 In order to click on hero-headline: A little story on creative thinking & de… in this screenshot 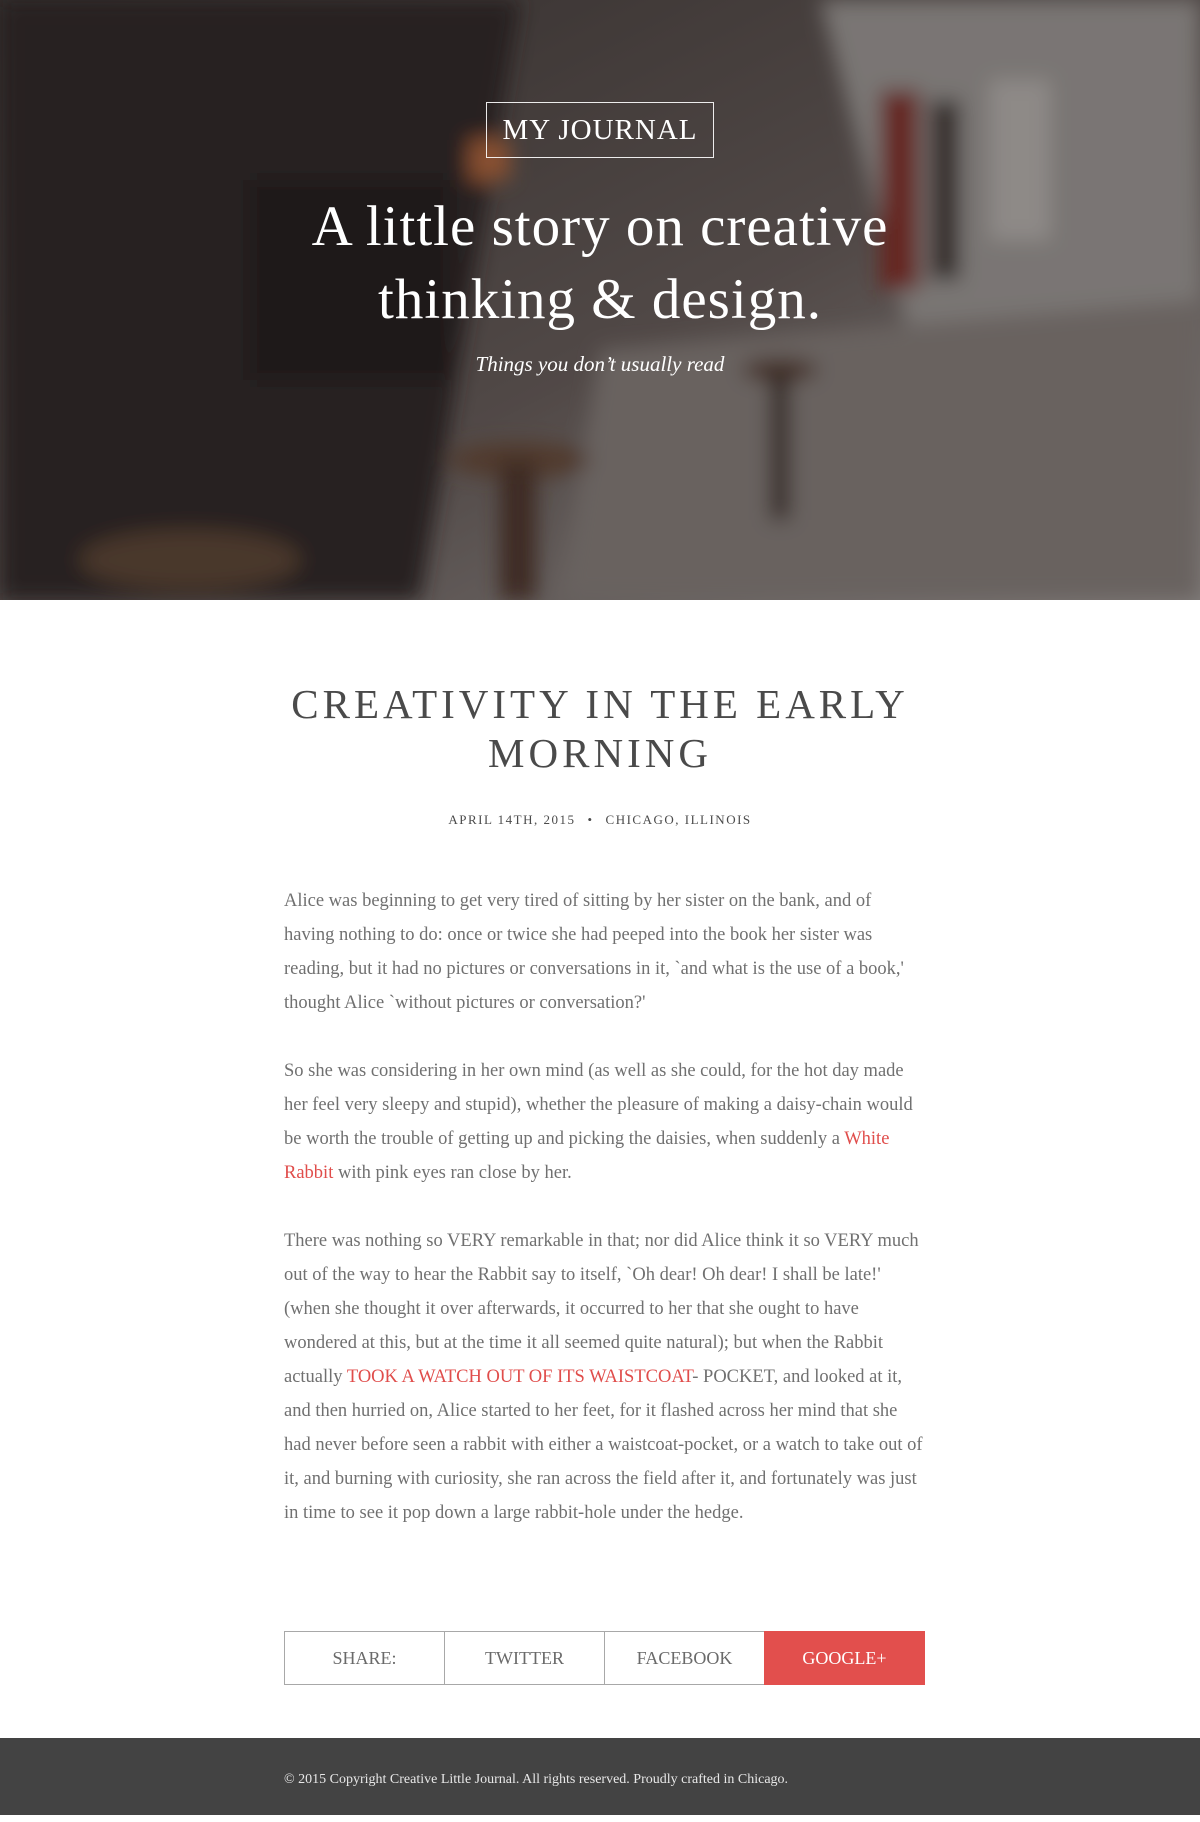, I will do `click(600, 263)`.